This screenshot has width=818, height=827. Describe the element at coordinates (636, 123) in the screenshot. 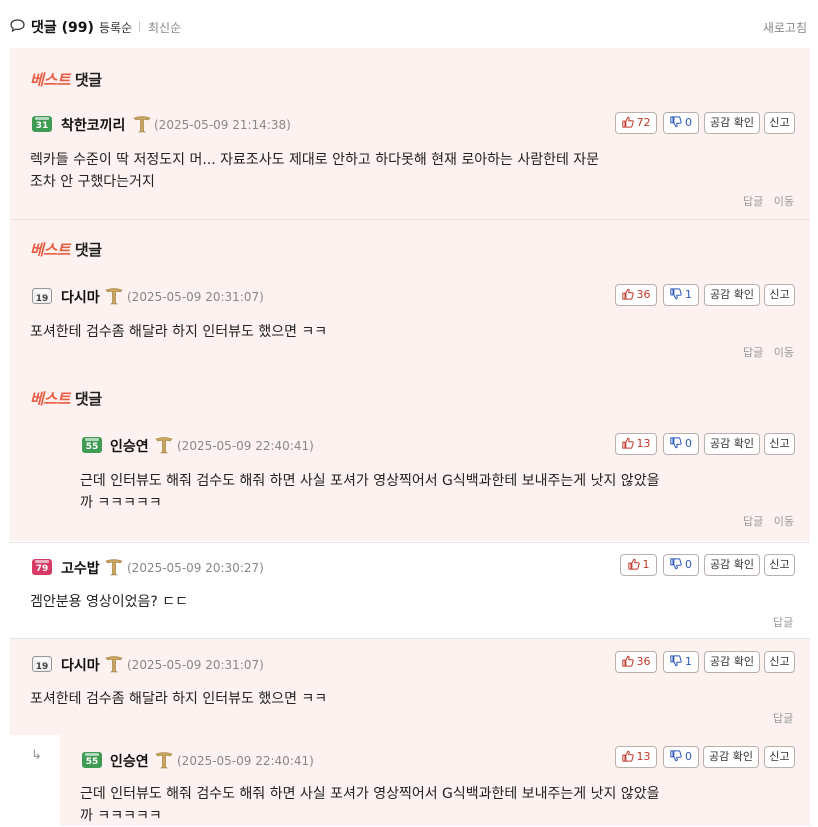

I see `like-button: 72` at that location.